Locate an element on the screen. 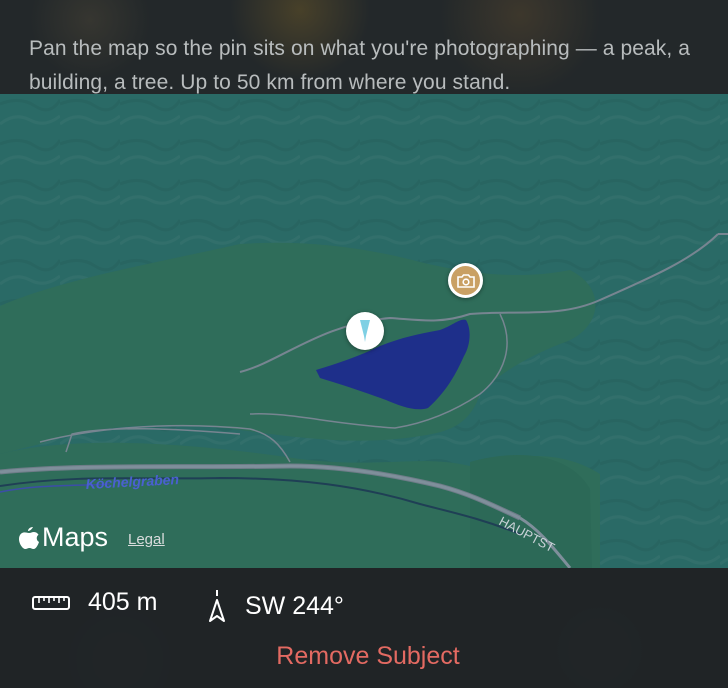  bearing-value: SW 244° is located at coordinates (294, 605).